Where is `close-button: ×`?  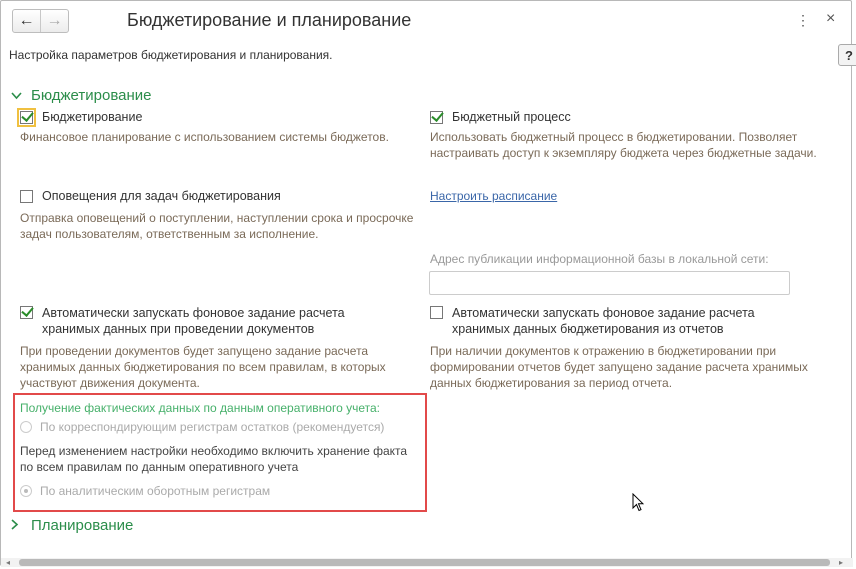
close-button: × is located at coordinates (830, 19).